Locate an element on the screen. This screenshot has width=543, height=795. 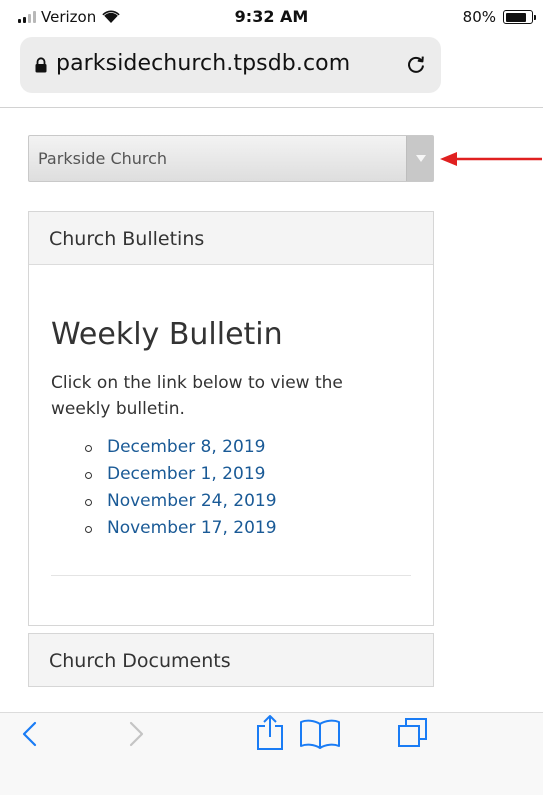
address-bar: parksidechurch.tpsdb.com is located at coordinates (230, 65).